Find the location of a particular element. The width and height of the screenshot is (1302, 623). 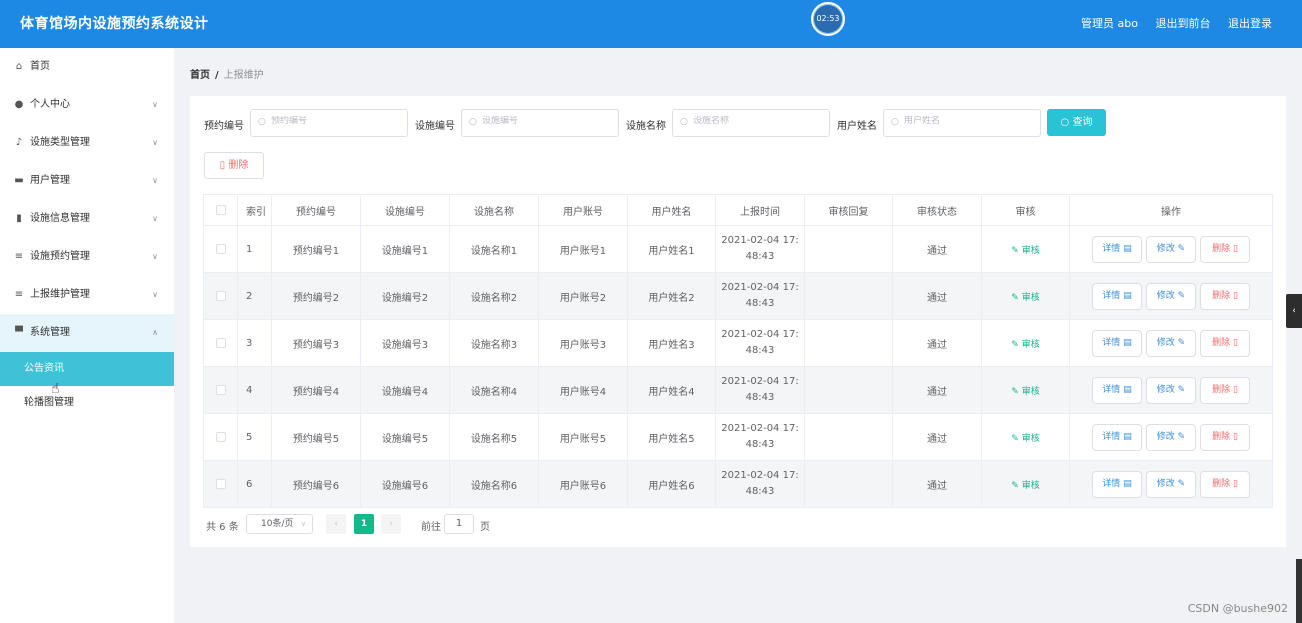

facility-name-input is located at coordinates (758, 121).